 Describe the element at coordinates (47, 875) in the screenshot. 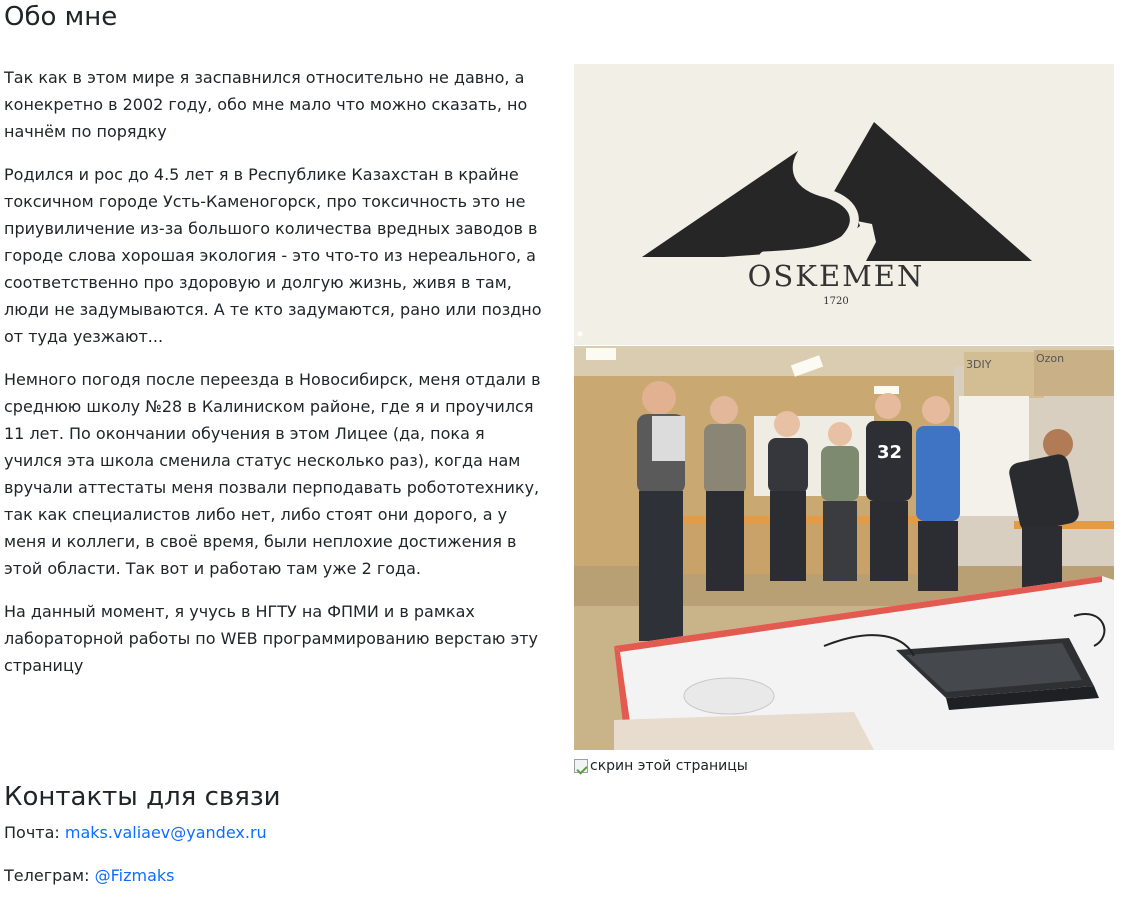

I see `telegram-label: Телеграм:` at that location.